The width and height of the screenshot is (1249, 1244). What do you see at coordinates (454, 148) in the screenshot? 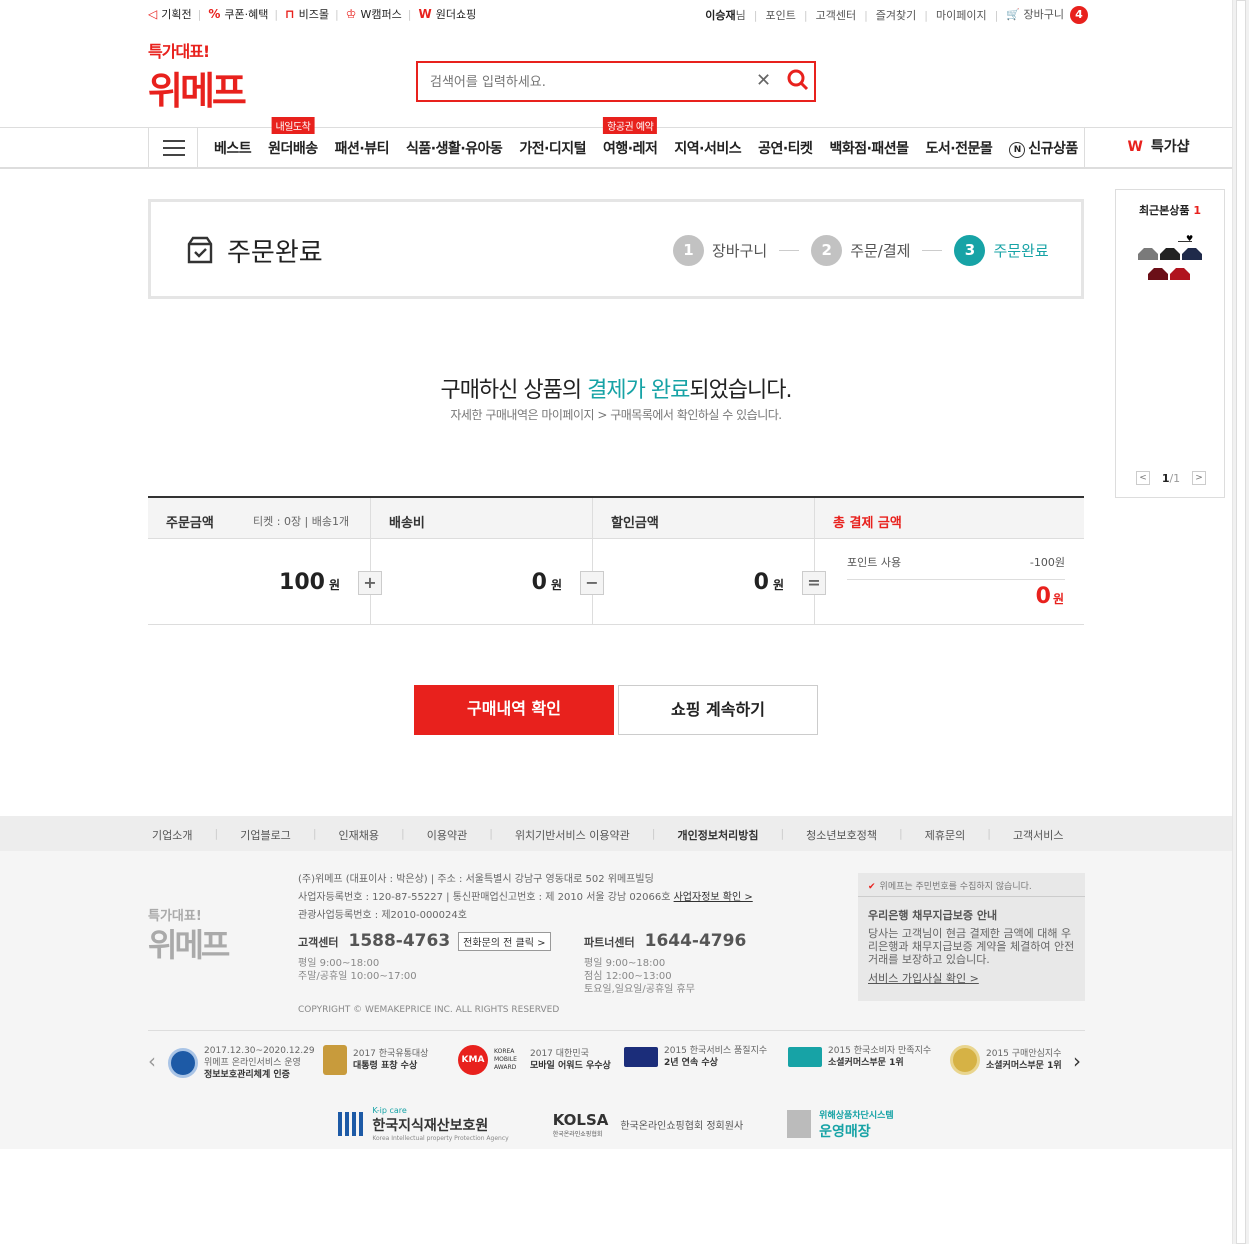
I see `nav-food-living: 식품·생활·유아동` at bounding box center [454, 148].